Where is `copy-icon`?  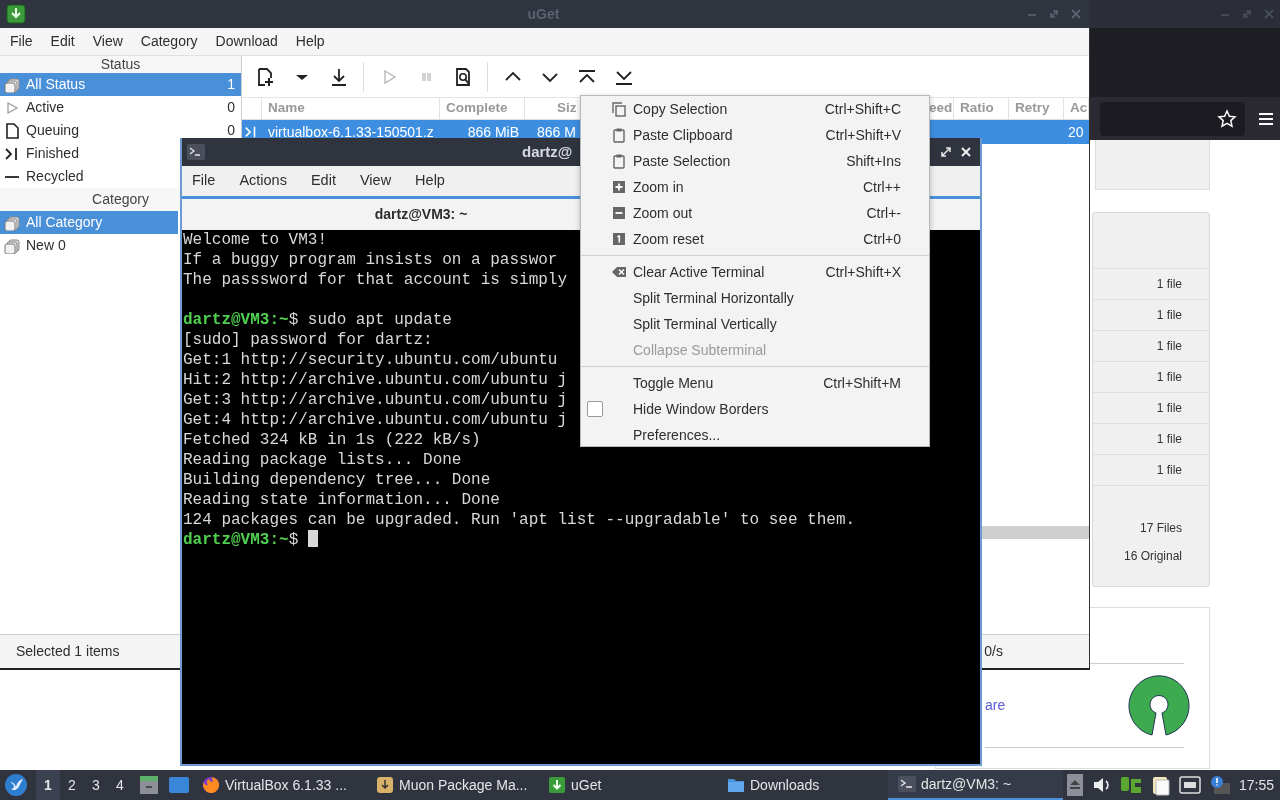 copy-icon is located at coordinates (619, 109).